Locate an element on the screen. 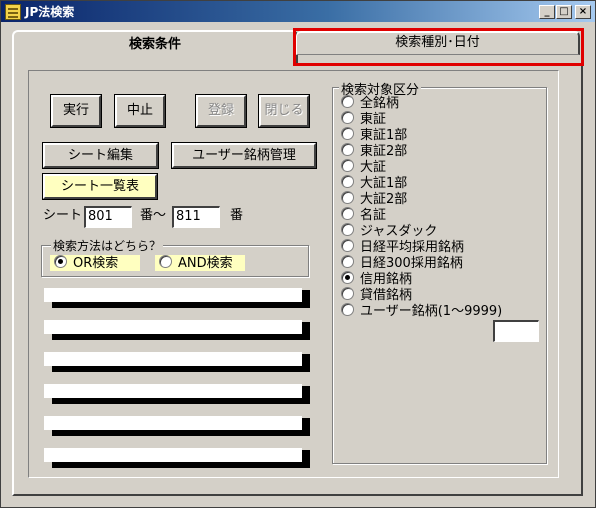  division-option-nikkei300: 日経300採用銘柄 is located at coordinates (402, 263).